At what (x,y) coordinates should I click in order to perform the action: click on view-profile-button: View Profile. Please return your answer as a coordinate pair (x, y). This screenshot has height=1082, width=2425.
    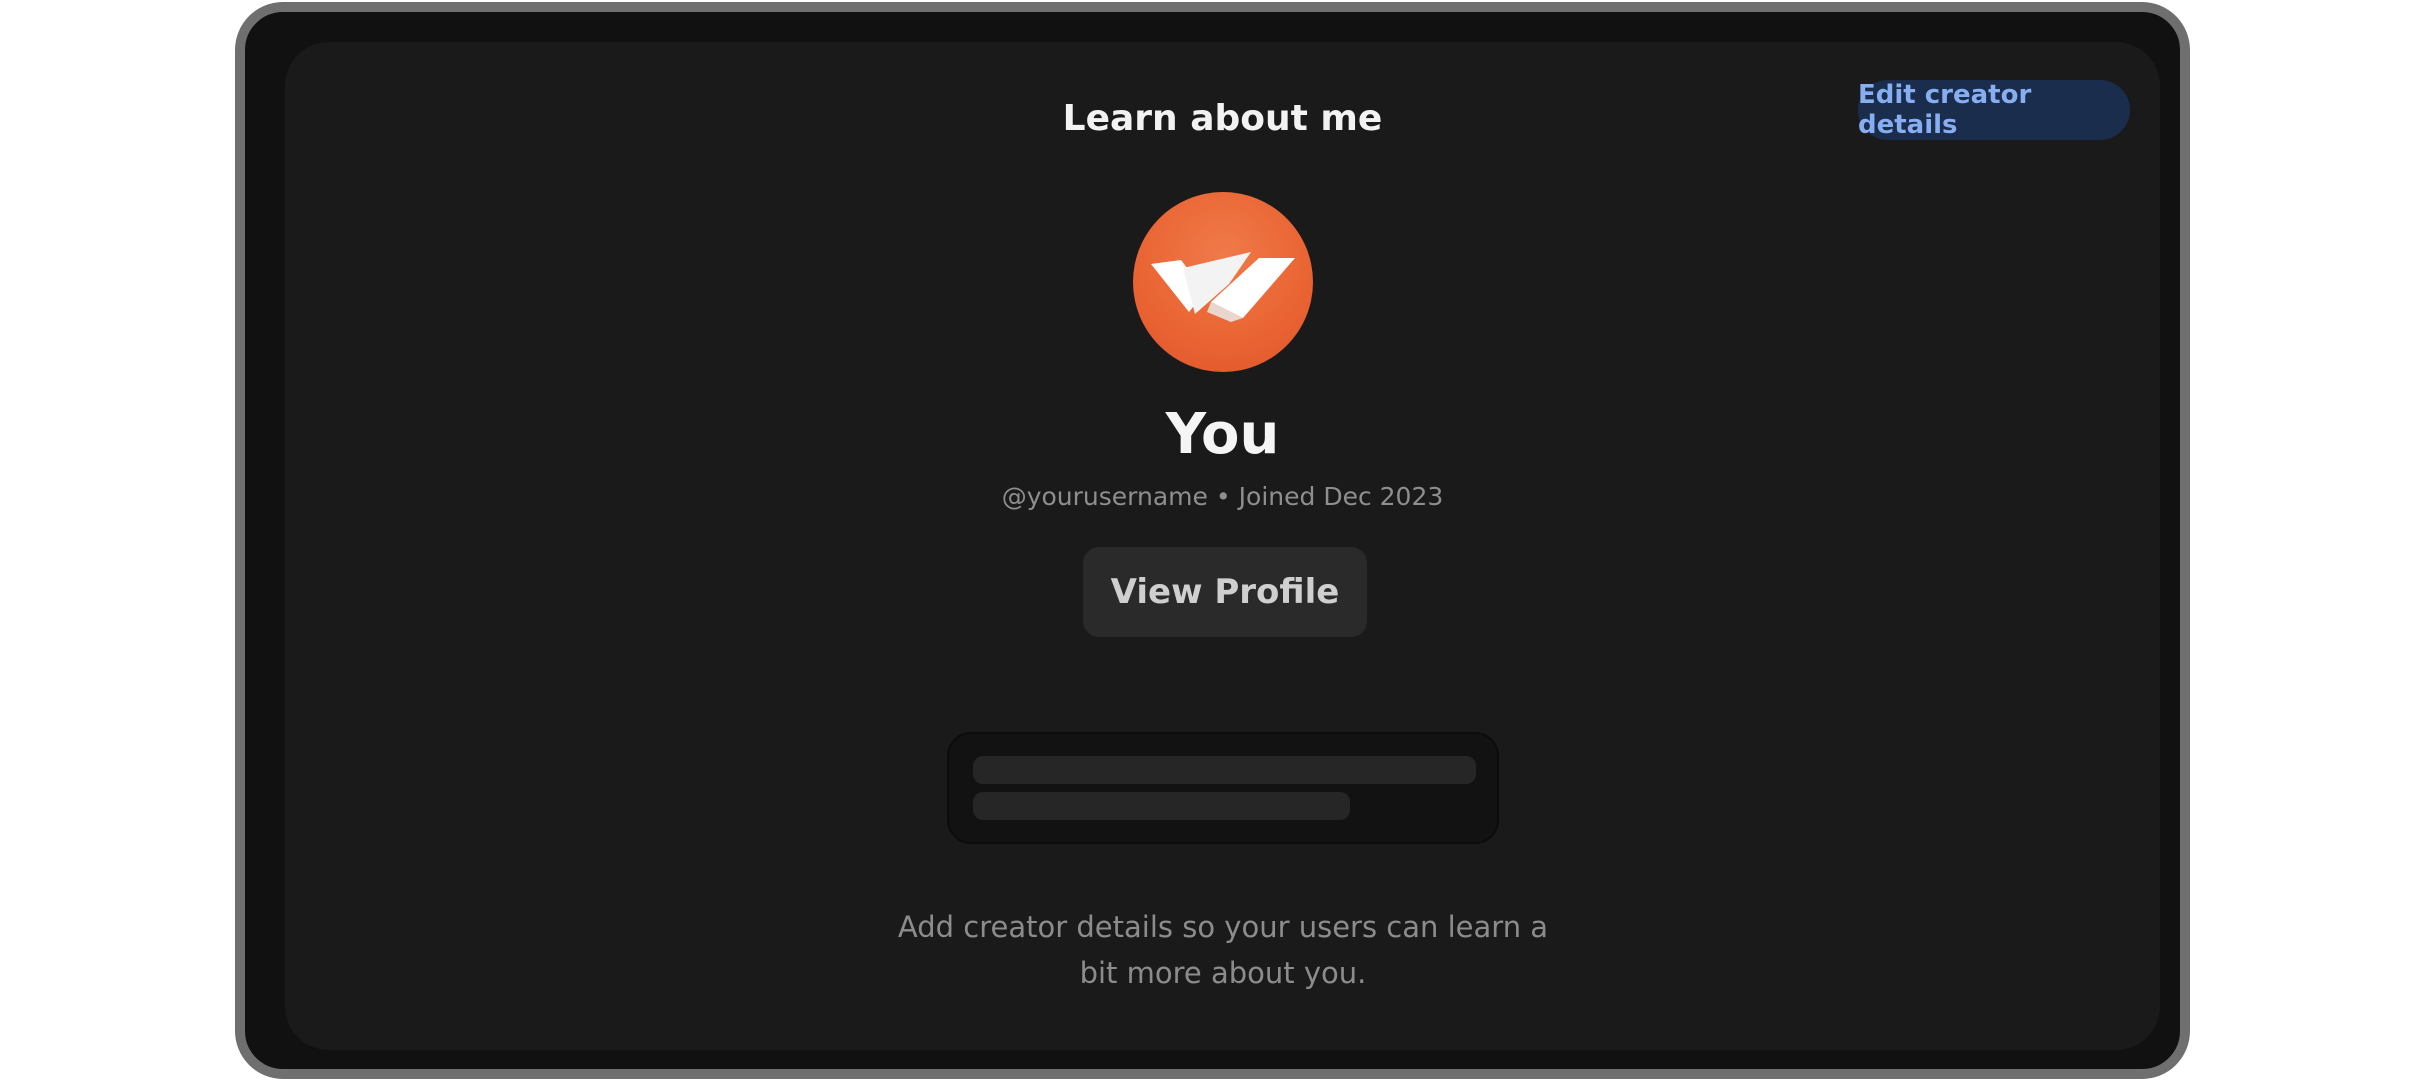
    Looking at the image, I should click on (1225, 592).